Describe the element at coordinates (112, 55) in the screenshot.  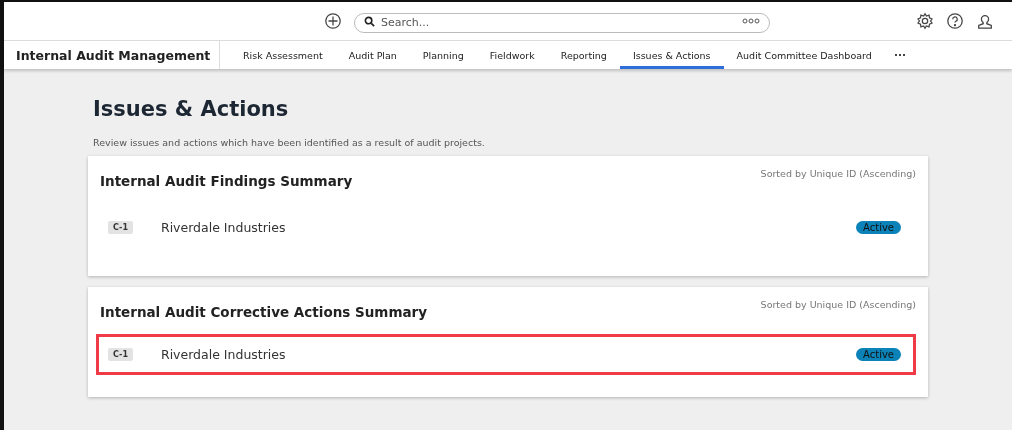
I see `app-switcher: Internal Audit Management` at that location.